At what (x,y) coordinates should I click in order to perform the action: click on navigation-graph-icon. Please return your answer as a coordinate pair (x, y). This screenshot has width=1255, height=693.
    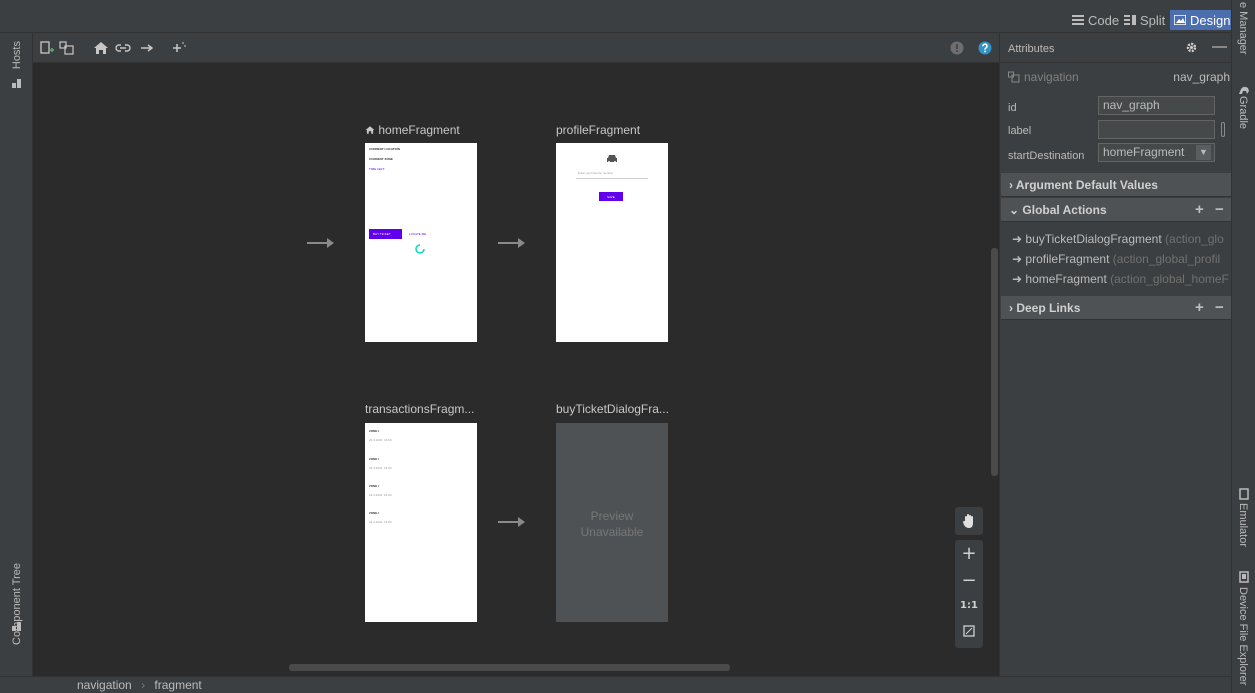
    Looking at the image, I should click on (1014, 78).